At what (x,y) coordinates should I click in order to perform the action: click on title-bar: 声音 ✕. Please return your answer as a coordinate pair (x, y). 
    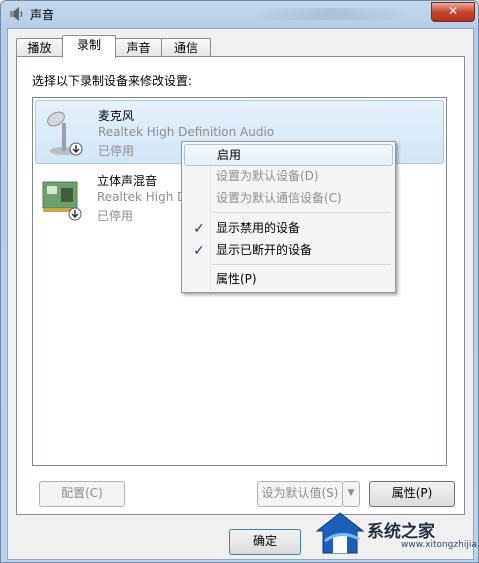
    Looking at the image, I should click on (239, 14).